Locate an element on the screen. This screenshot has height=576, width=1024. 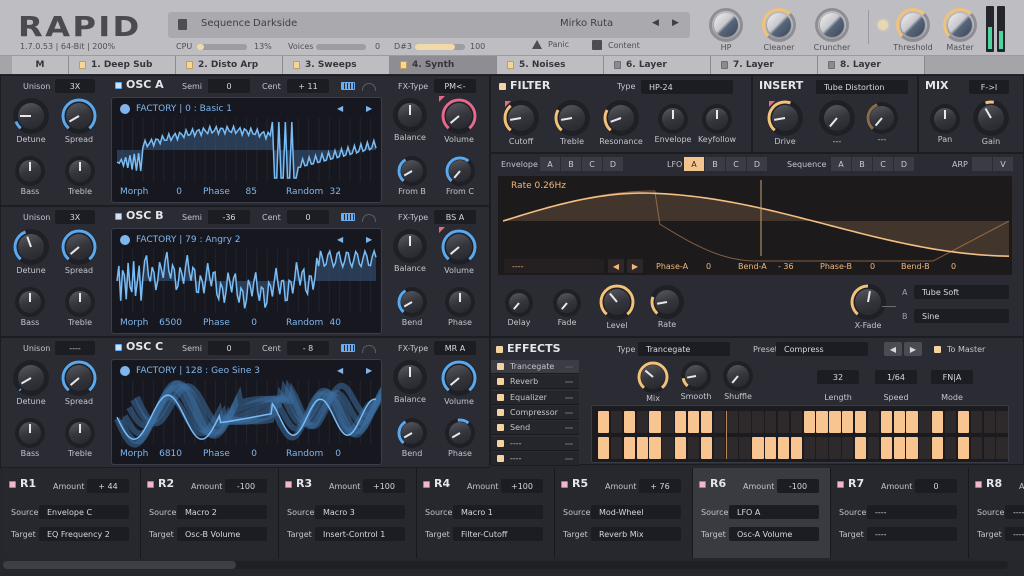
to-master-checkbox is located at coordinates (937, 349).